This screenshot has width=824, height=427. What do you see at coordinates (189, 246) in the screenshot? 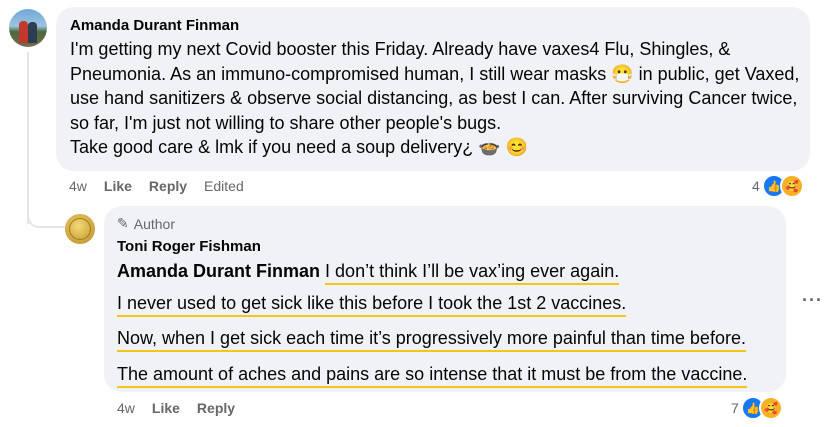
I see `reply-author: Toni Roger Fishman` at bounding box center [189, 246].